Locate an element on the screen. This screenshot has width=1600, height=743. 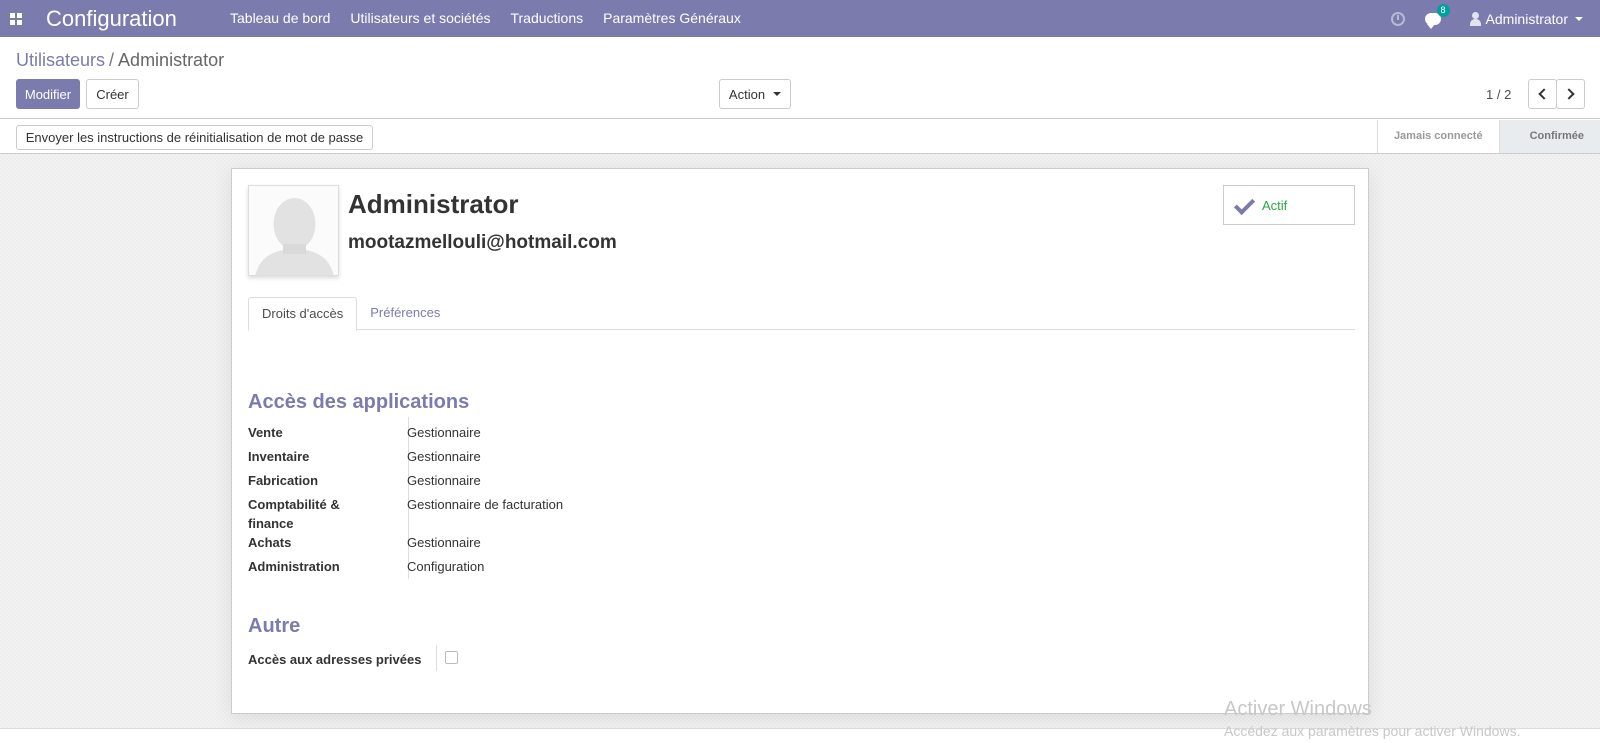
menu-item-translations: Traductions is located at coordinates (546, 18).